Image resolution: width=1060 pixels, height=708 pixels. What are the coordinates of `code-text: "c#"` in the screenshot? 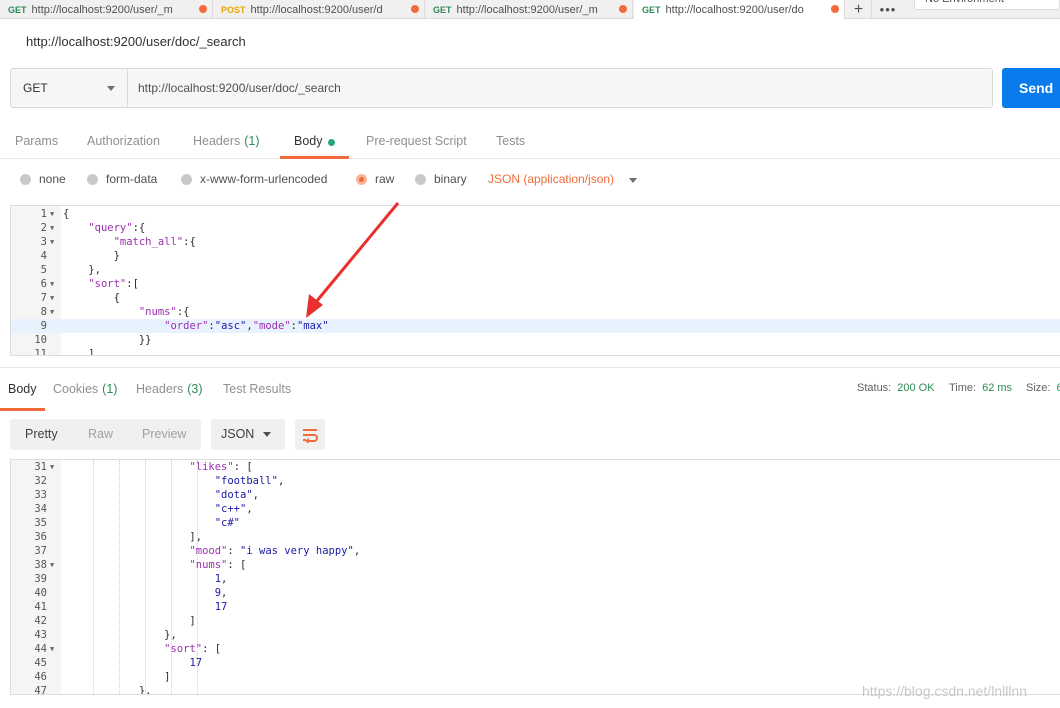 It's located at (227, 523).